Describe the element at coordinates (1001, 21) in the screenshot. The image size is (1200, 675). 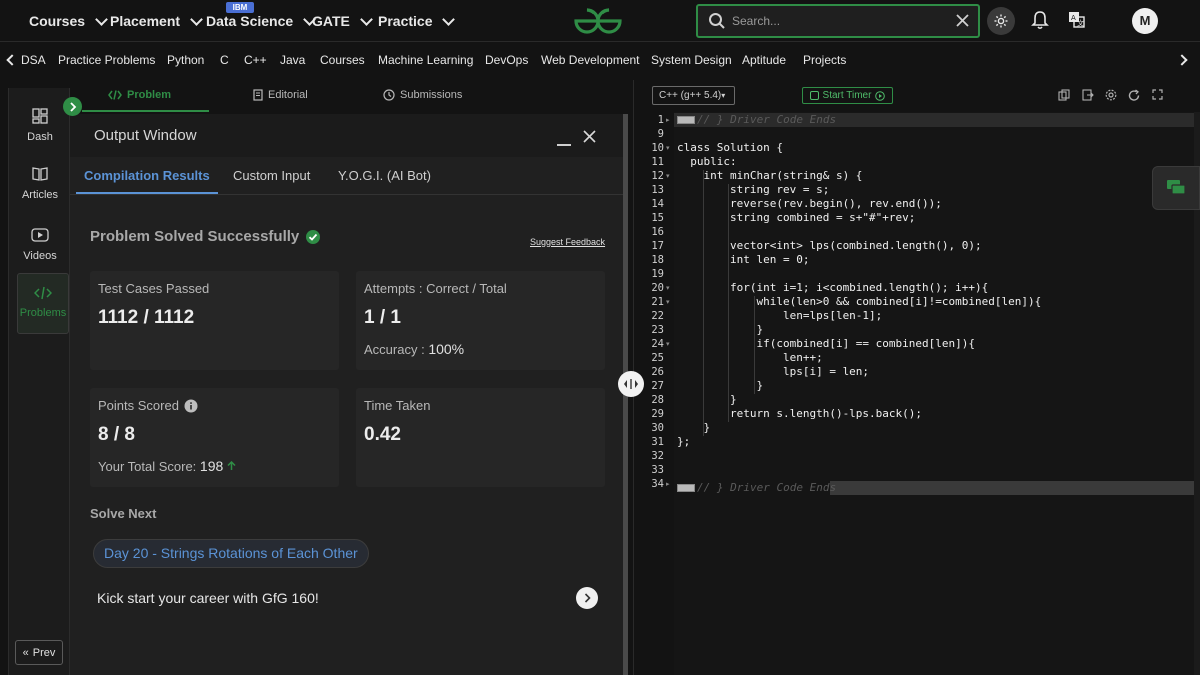
I see `theme-toggle-button` at that location.